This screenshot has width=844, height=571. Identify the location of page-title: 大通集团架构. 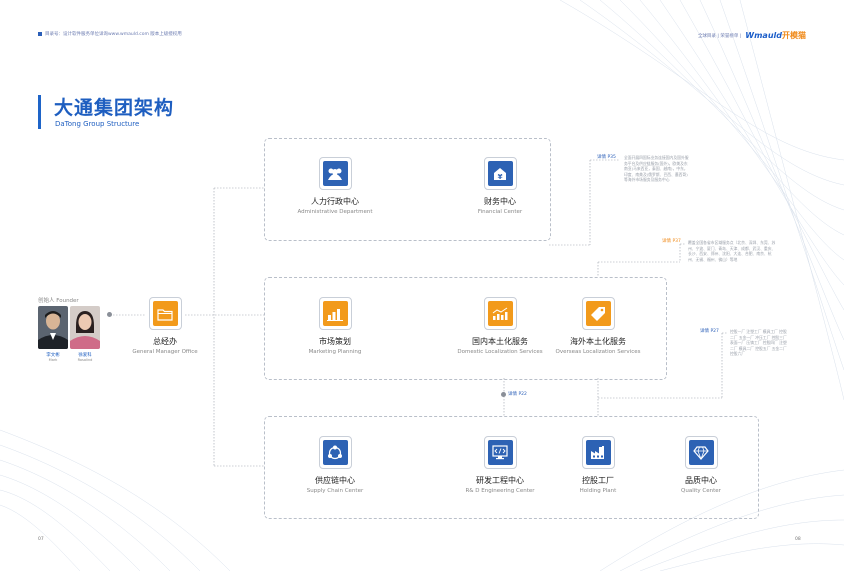
(114, 108).